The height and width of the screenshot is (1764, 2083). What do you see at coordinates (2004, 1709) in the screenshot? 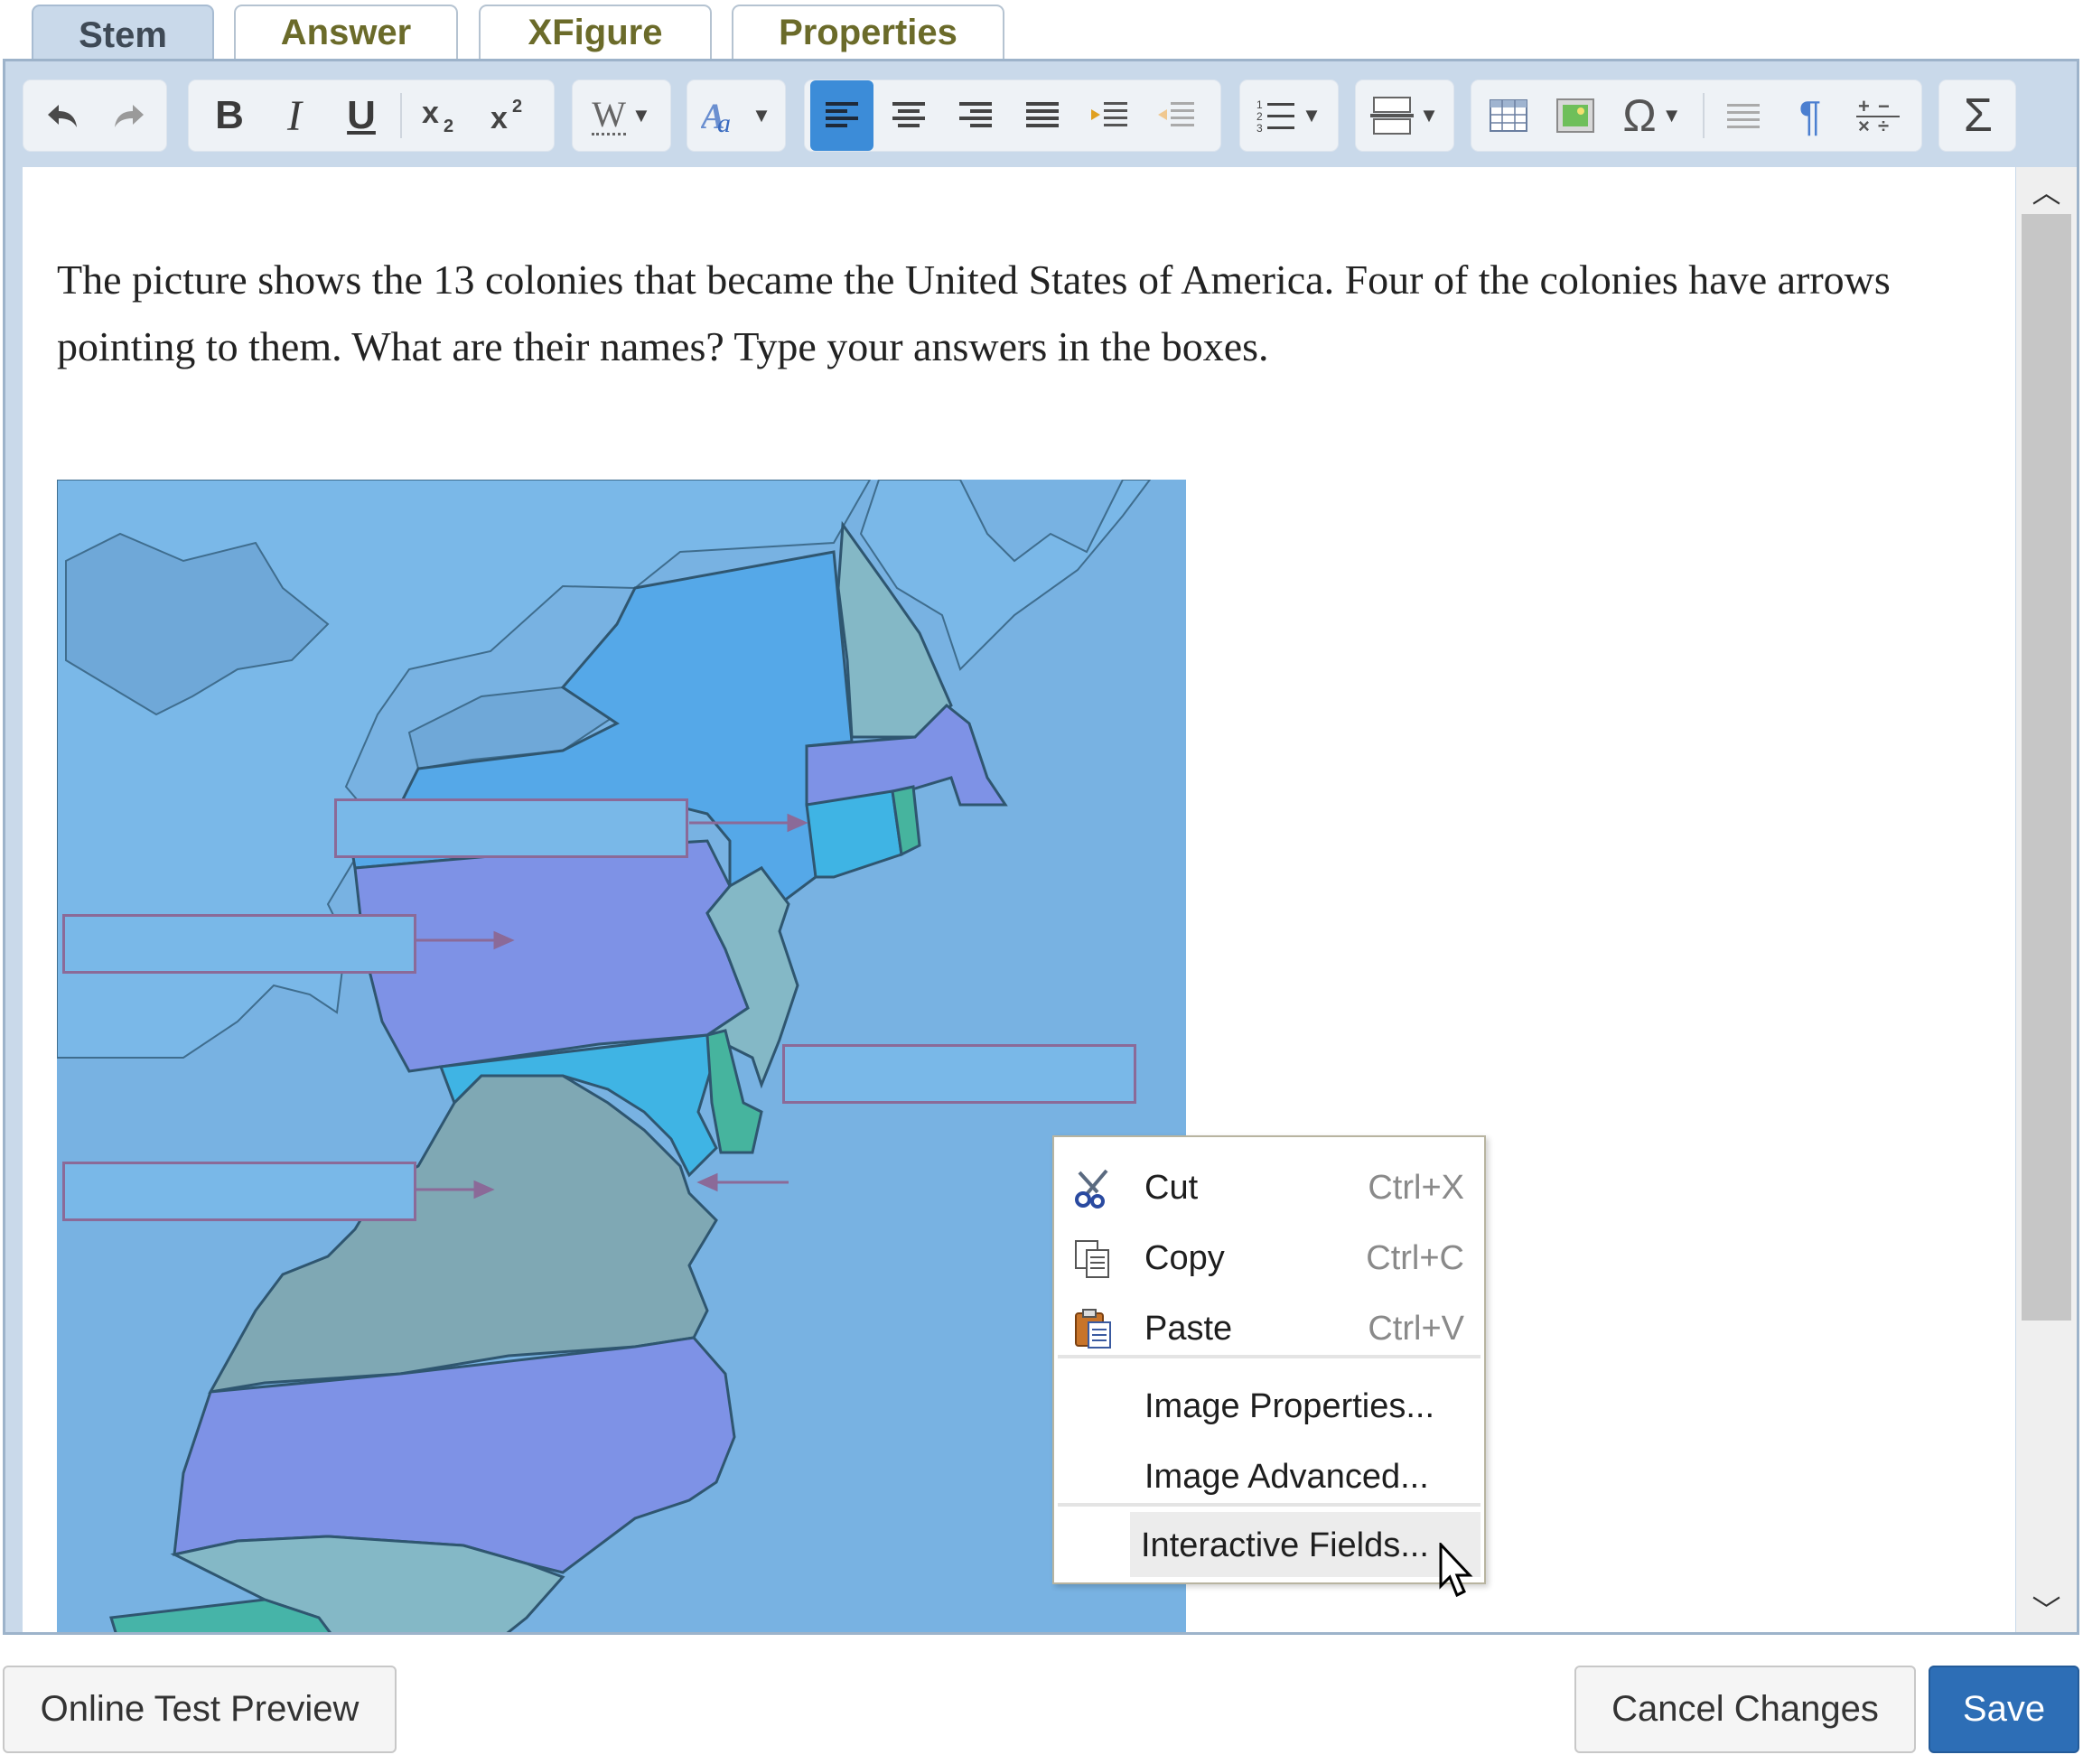
I see `save-button: Save` at bounding box center [2004, 1709].